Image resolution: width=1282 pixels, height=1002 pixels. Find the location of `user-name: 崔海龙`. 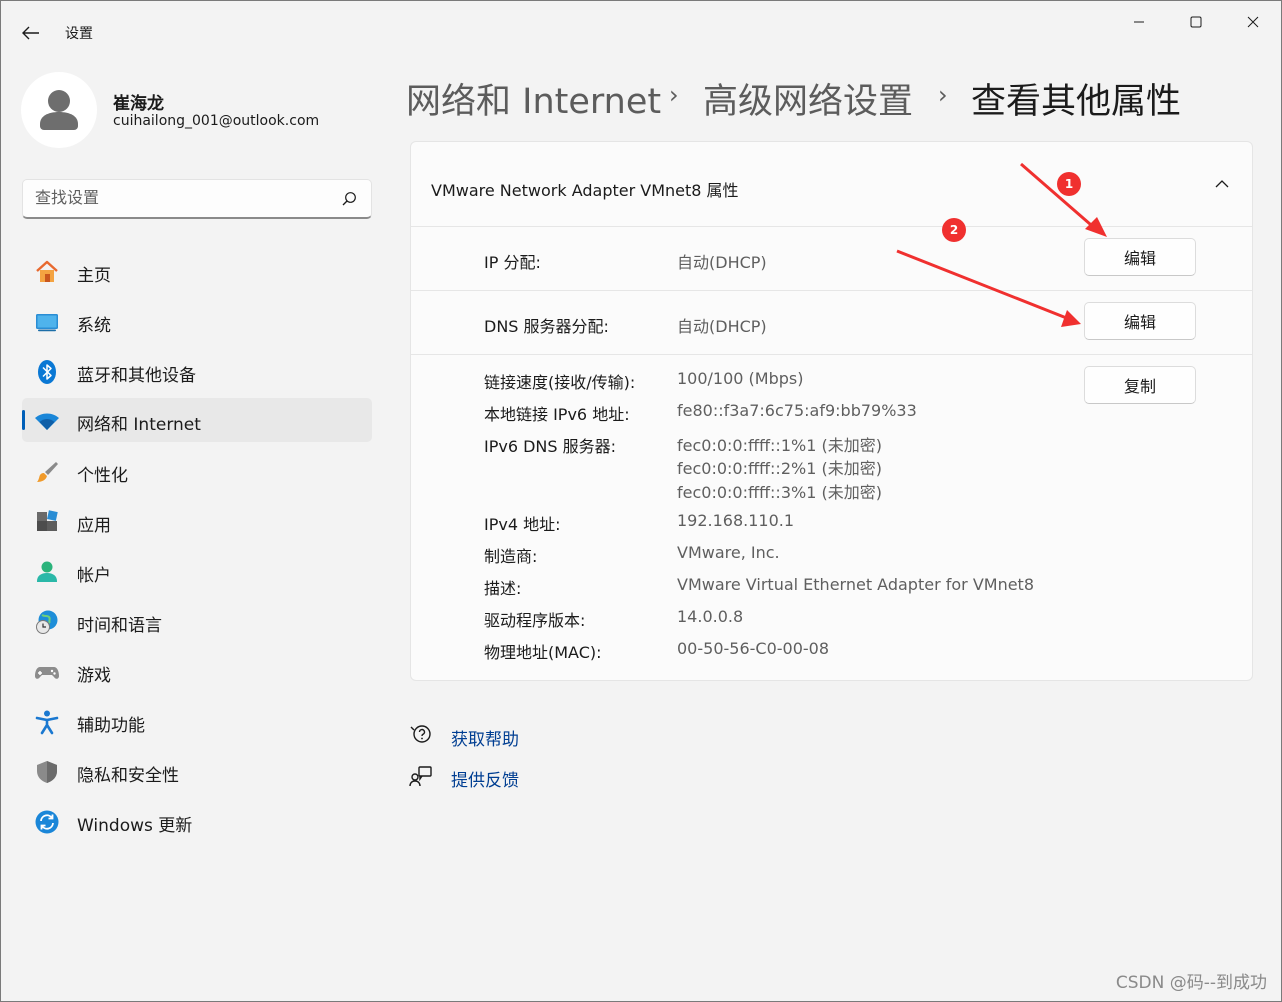

user-name: 崔海龙 is located at coordinates (138, 104).